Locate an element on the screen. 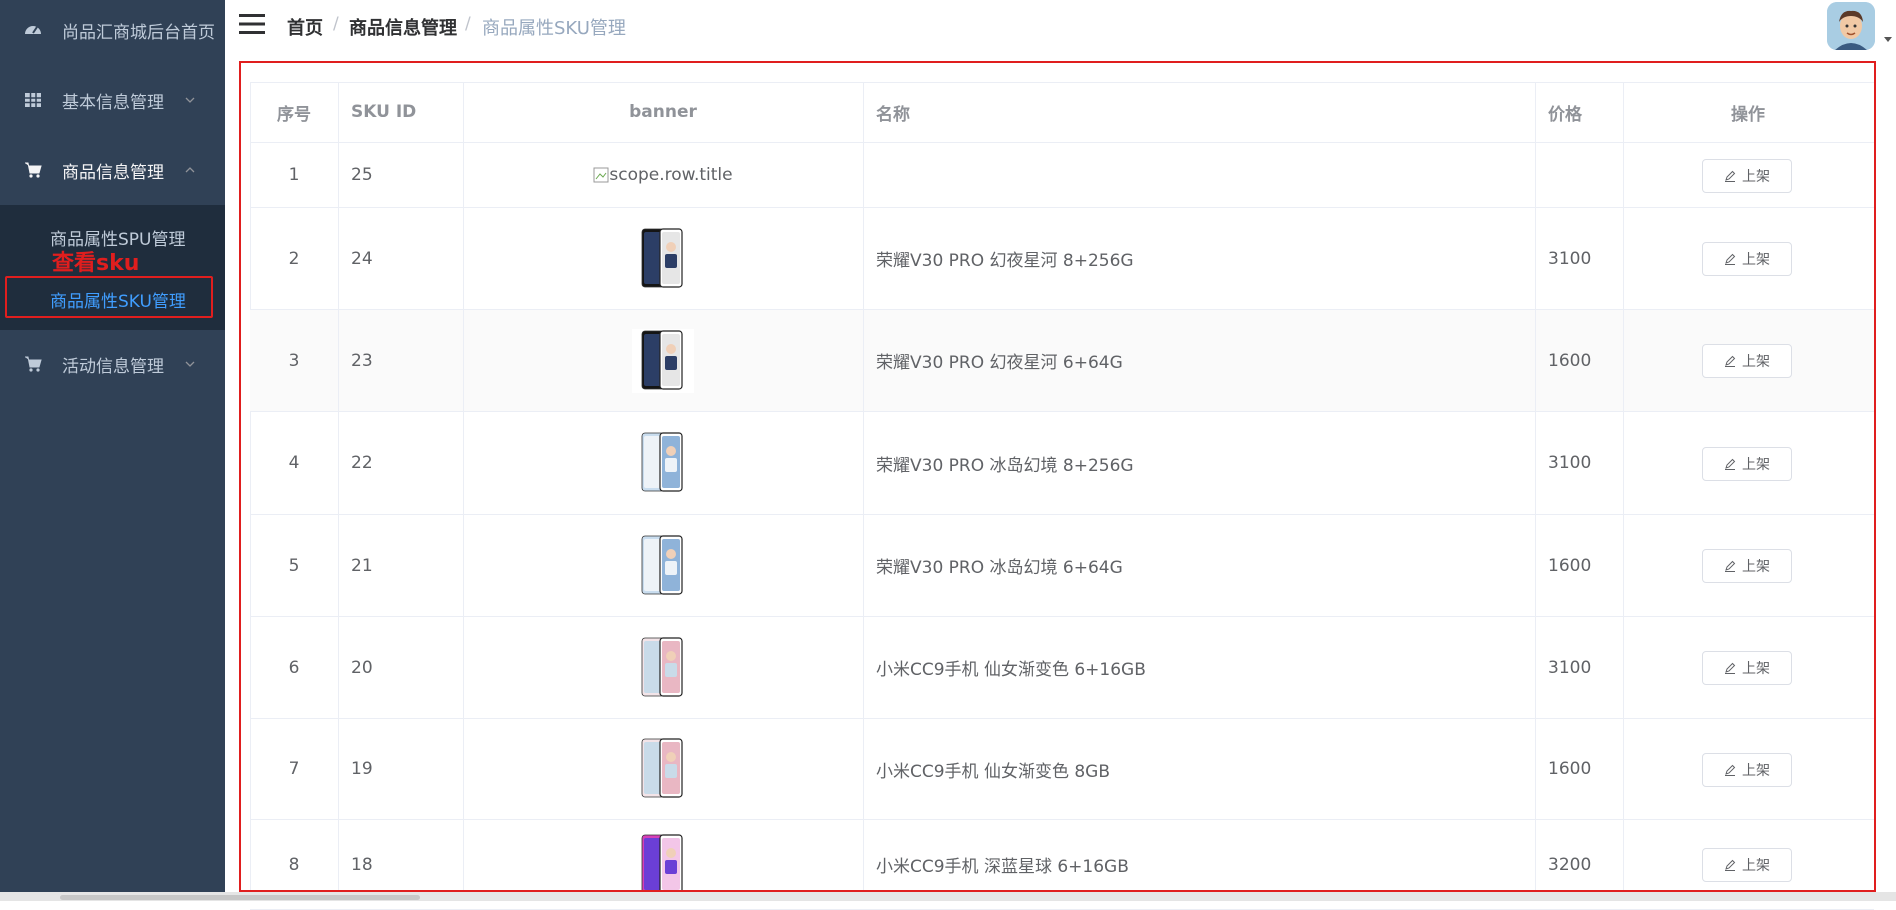  caret-down-icon is located at coordinates (1888, 39).